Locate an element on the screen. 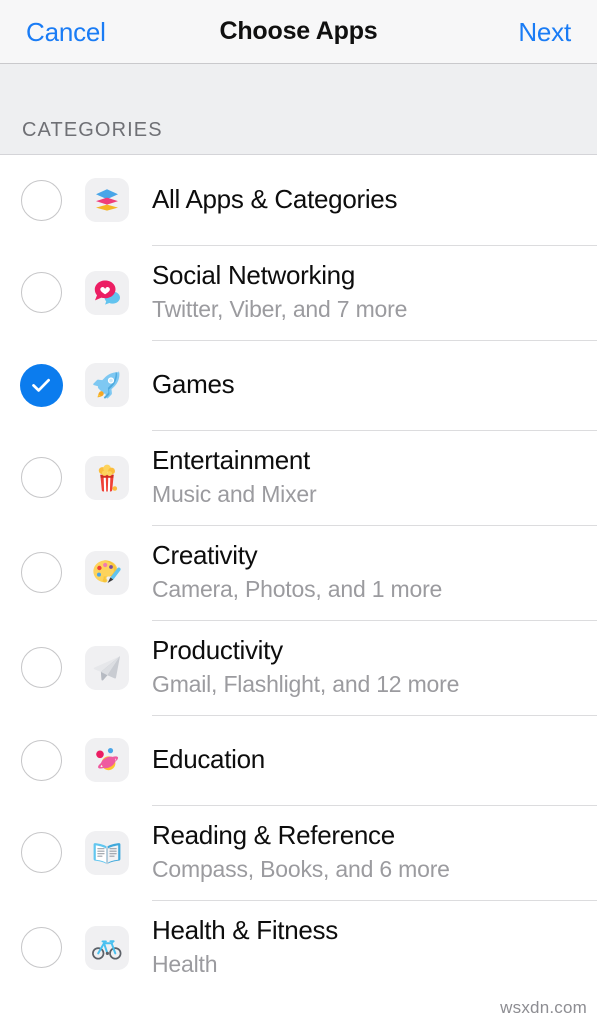 The image size is (597, 1024). row-text-block: All Apps & Categories is located at coordinates (274, 199).